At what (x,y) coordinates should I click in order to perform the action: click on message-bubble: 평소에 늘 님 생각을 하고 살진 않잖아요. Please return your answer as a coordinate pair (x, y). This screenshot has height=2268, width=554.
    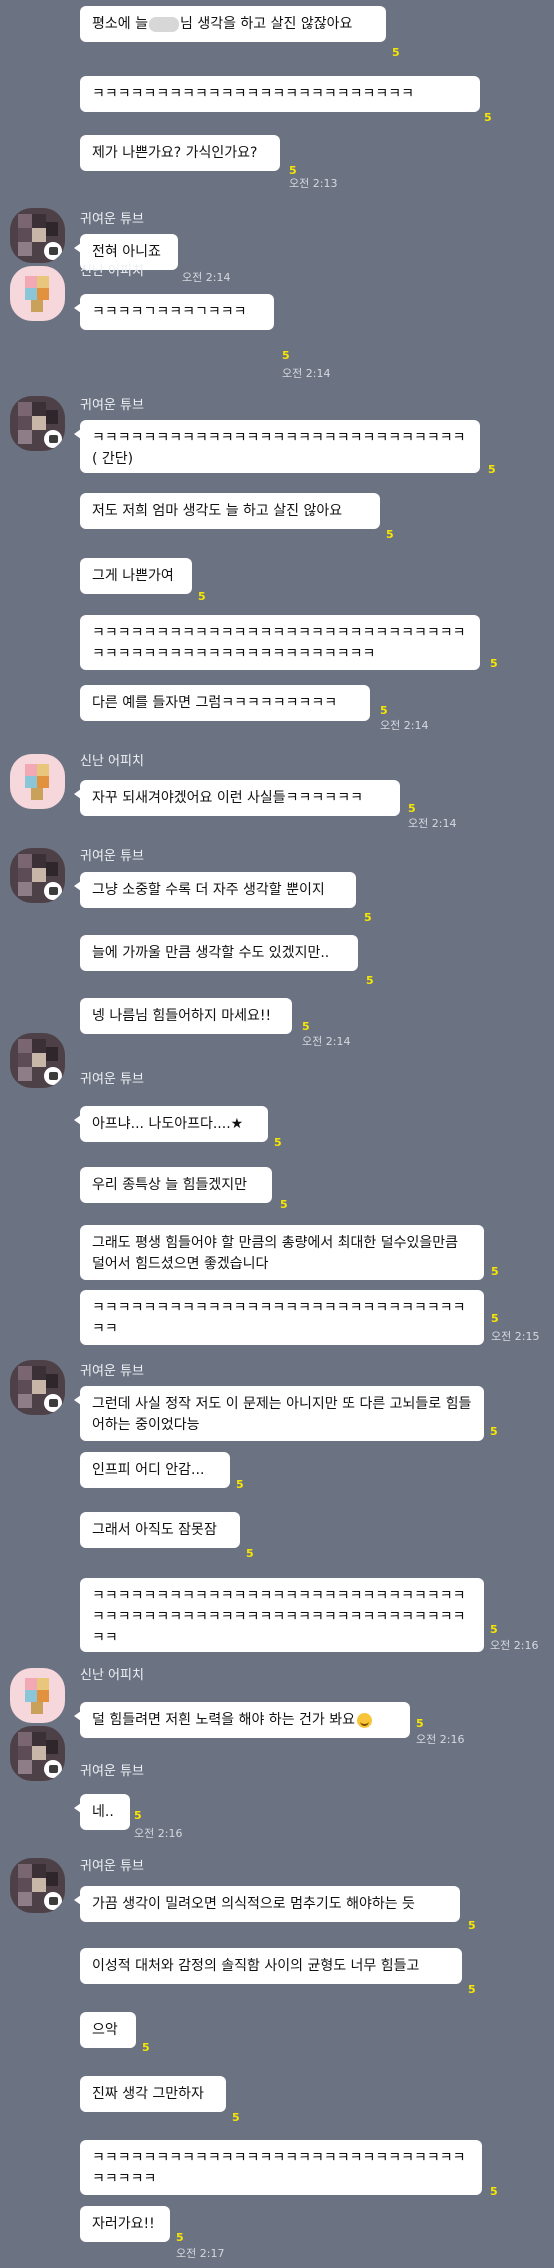
    Looking at the image, I should click on (233, 24).